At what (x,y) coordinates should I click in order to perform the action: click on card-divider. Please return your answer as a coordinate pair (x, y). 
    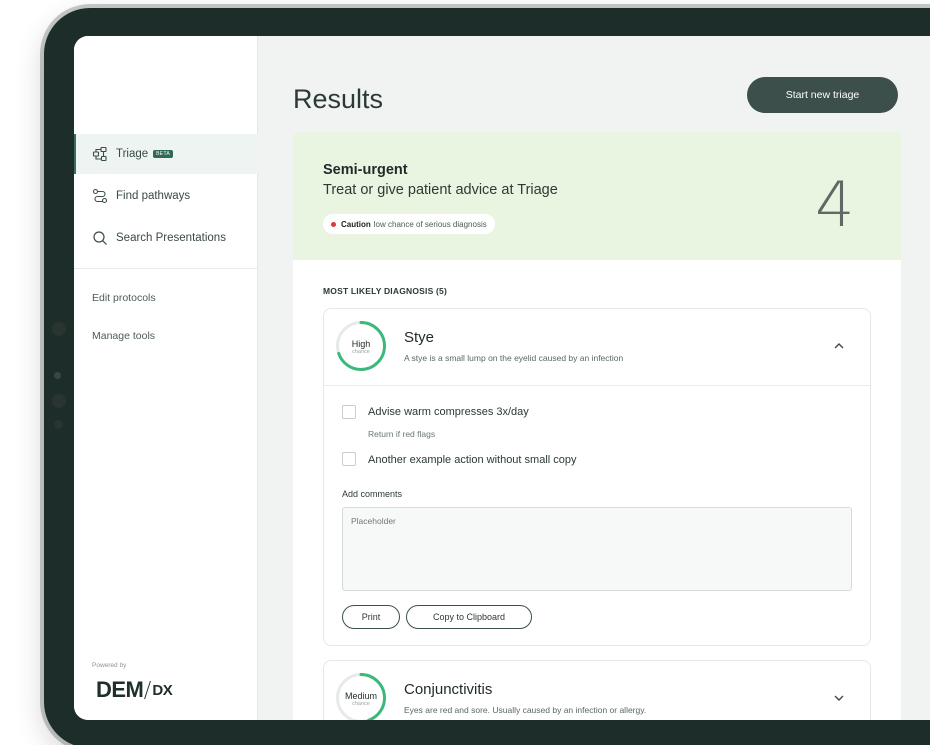
    Looking at the image, I should click on (597, 385).